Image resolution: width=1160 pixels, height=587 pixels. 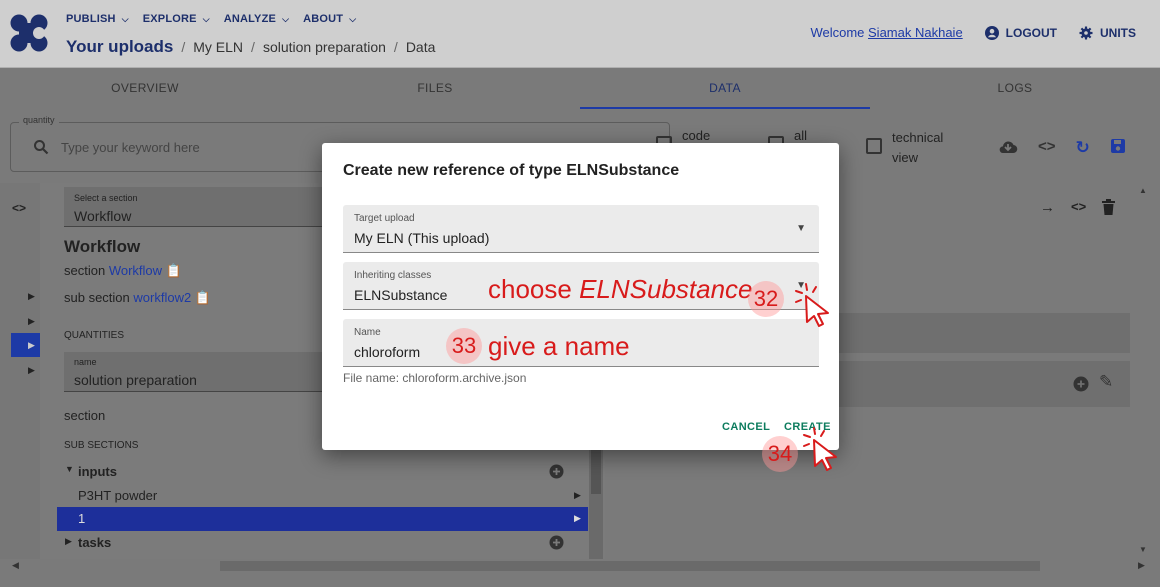 I want to click on nav-publish: PUBLISH ⌵, so click(x=97, y=19).